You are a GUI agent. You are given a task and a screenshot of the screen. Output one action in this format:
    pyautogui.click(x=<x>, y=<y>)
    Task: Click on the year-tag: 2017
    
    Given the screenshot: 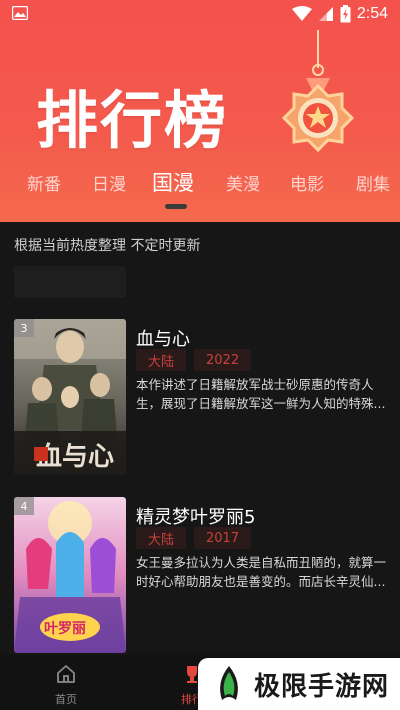 What is the action you would take?
    pyautogui.click(x=223, y=538)
    